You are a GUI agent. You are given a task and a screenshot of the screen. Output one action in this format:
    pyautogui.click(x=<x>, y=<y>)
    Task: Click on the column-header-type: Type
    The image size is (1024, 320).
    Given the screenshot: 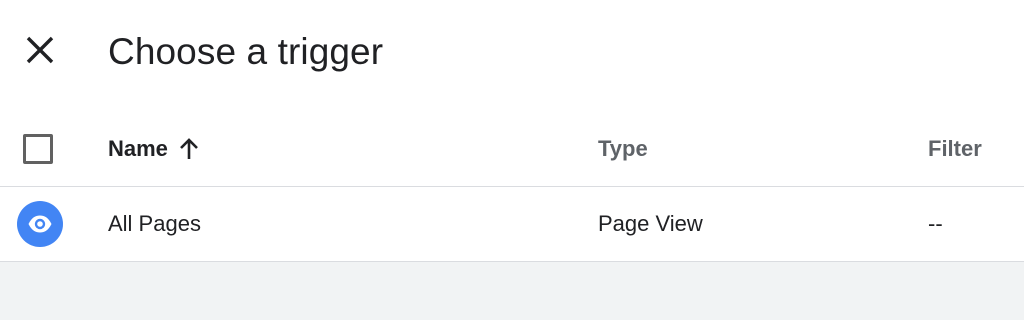 What is the action you would take?
    pyautogui.click(x=623, y=149)
    